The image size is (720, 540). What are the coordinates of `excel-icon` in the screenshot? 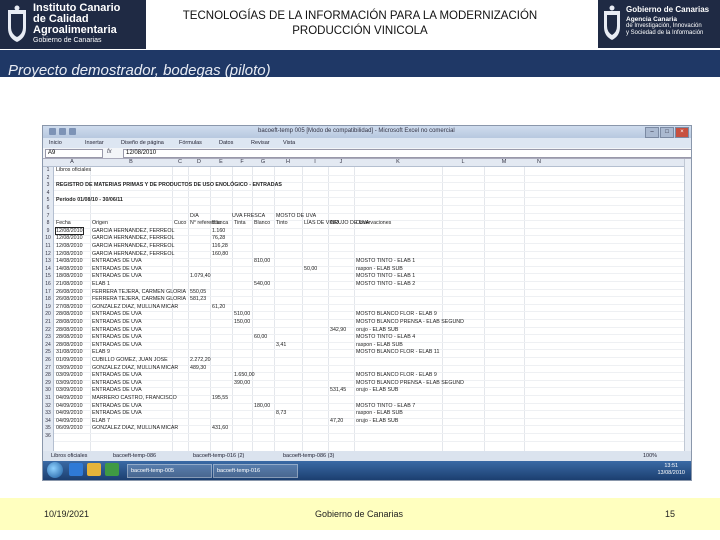 It's located at (112, 469).